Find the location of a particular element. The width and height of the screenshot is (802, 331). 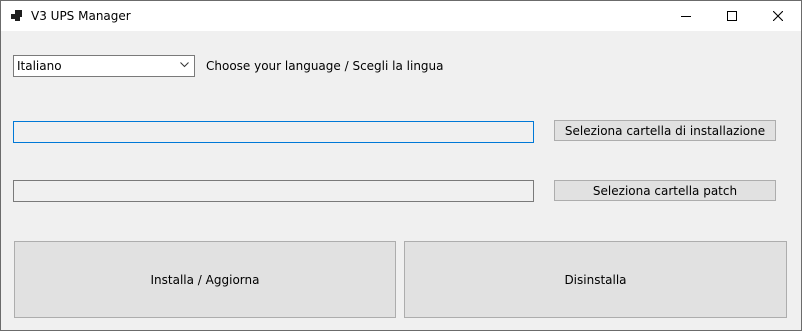

close-button is located at coordinates (778, 16).